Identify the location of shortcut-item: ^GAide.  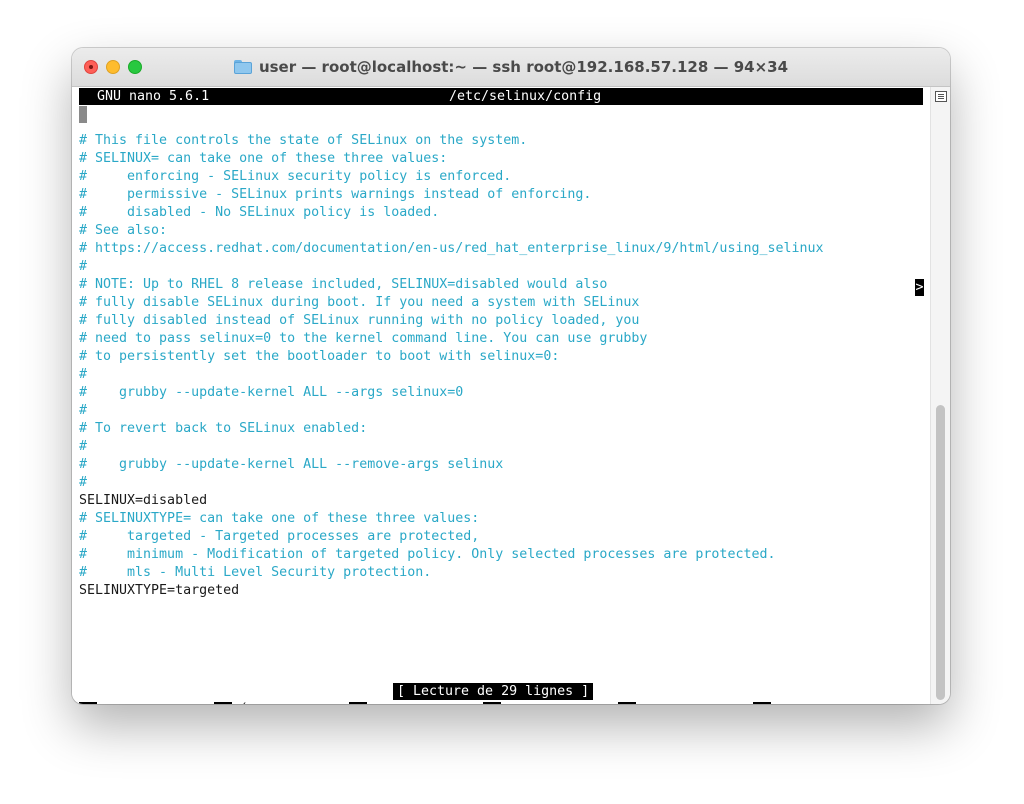
(108, 703).